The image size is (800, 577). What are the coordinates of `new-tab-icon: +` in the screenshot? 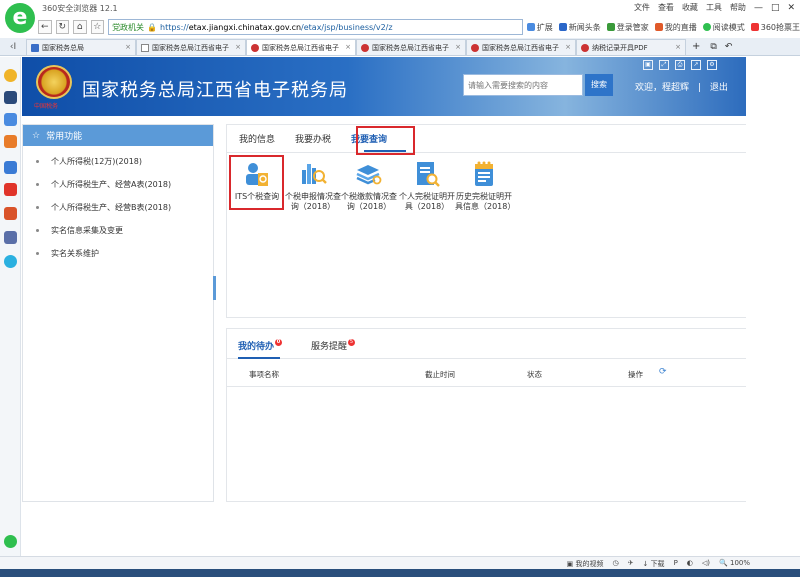 It's located at (696, 47).